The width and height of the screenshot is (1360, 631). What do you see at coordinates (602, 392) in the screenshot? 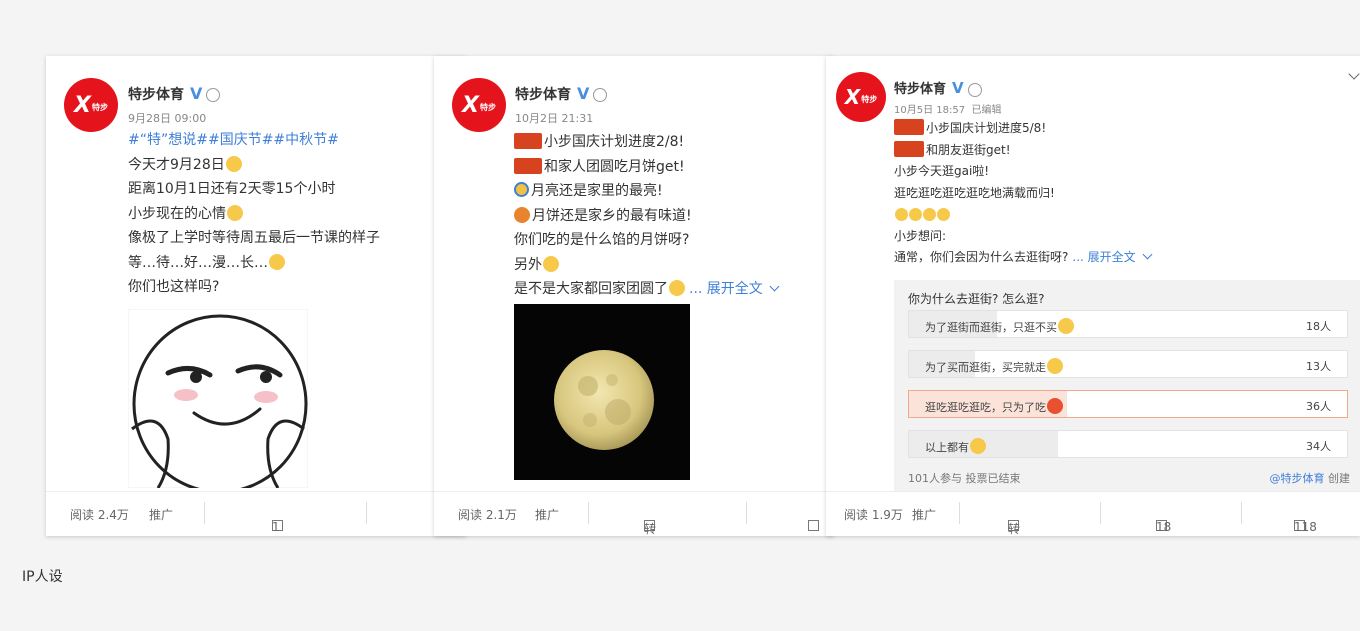
I see `moon-photo` at bounding box center [602, 392].